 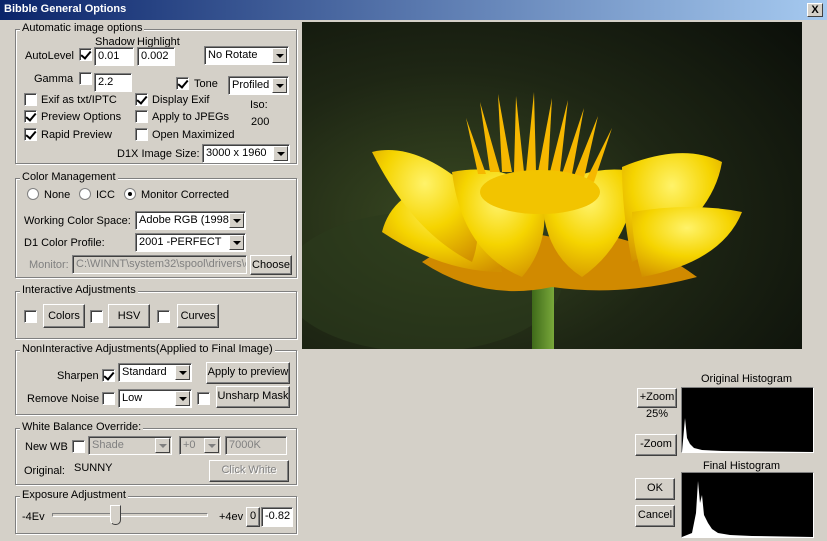 What do you see at coordinates (747, 379) in the screenshot?
I see `original-histogram-label: Original Histogram` at bounding box center [747, 379].